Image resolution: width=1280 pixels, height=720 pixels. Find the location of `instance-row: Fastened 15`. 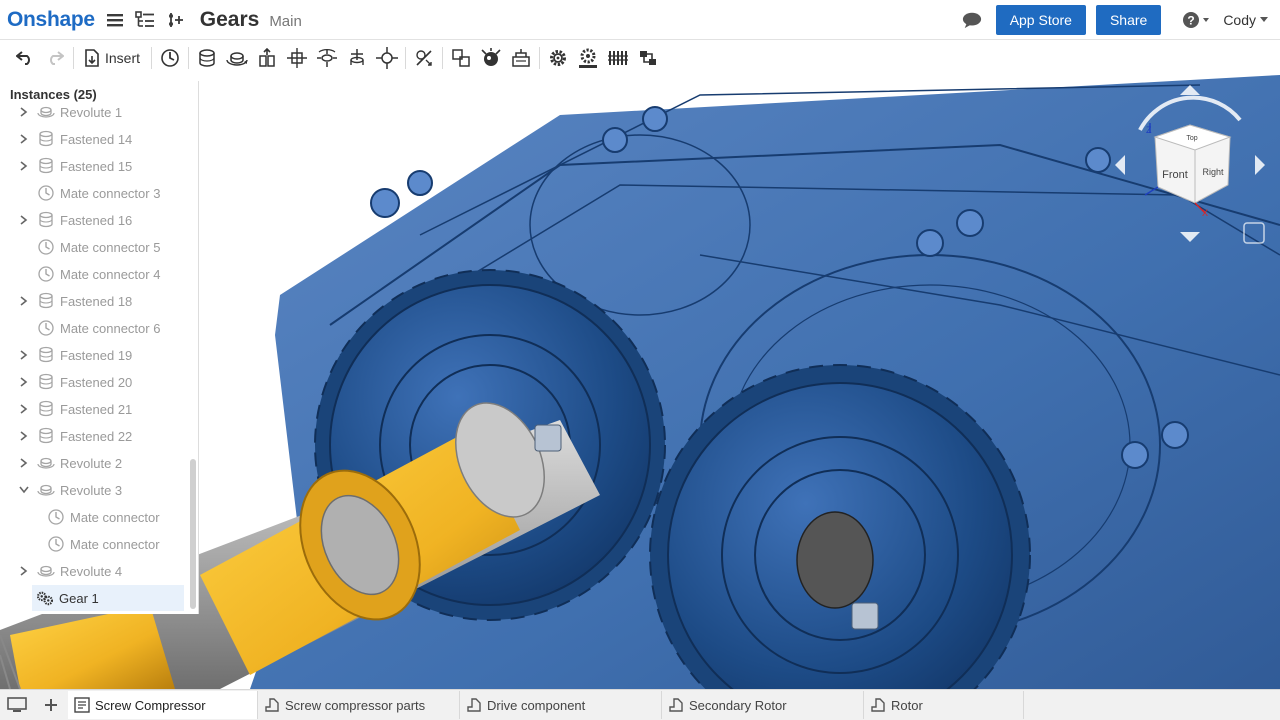

instance-row: Fastened 15 is located at coordinates (93, 166).